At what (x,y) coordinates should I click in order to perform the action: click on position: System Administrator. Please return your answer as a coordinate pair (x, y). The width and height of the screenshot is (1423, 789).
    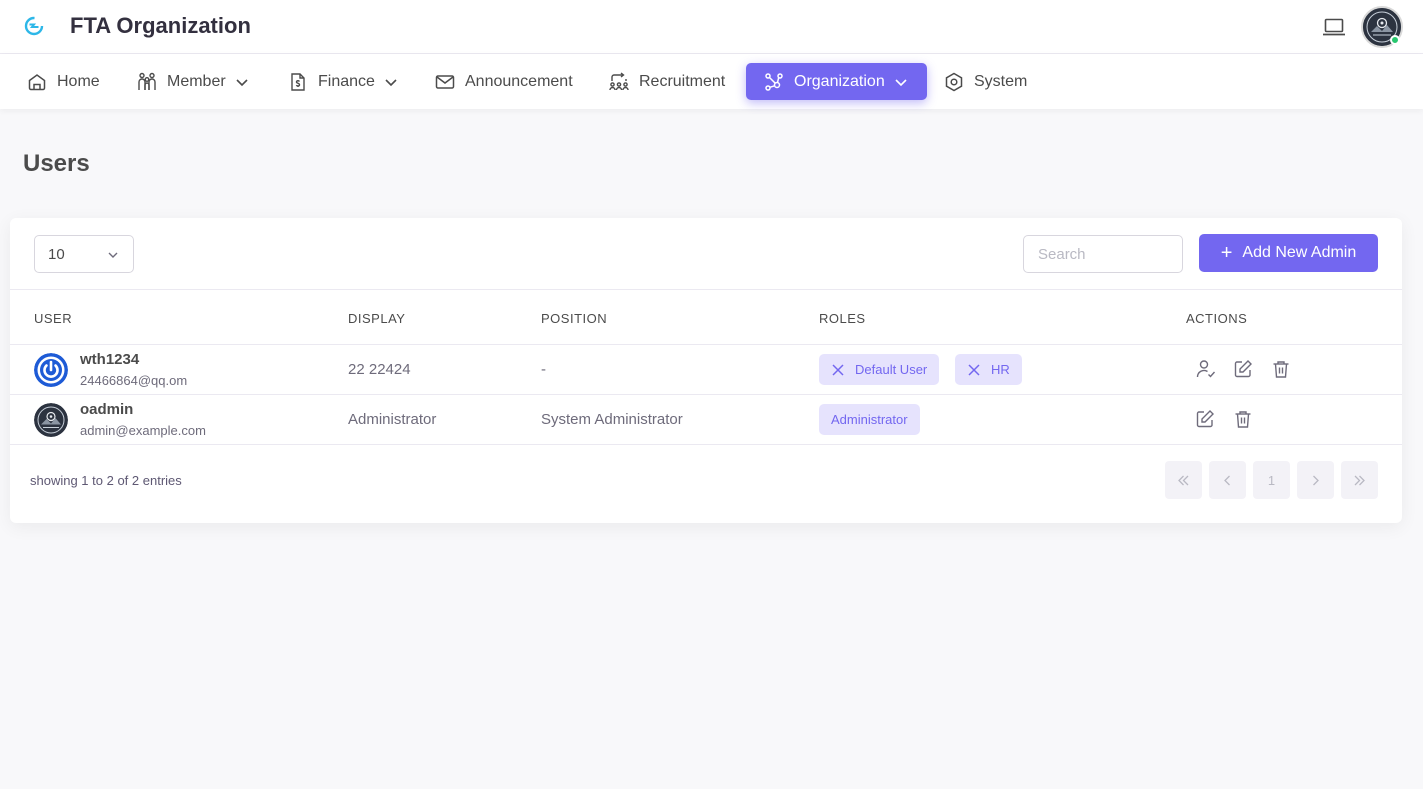
    Looking at the image, I should click on (612, 419).